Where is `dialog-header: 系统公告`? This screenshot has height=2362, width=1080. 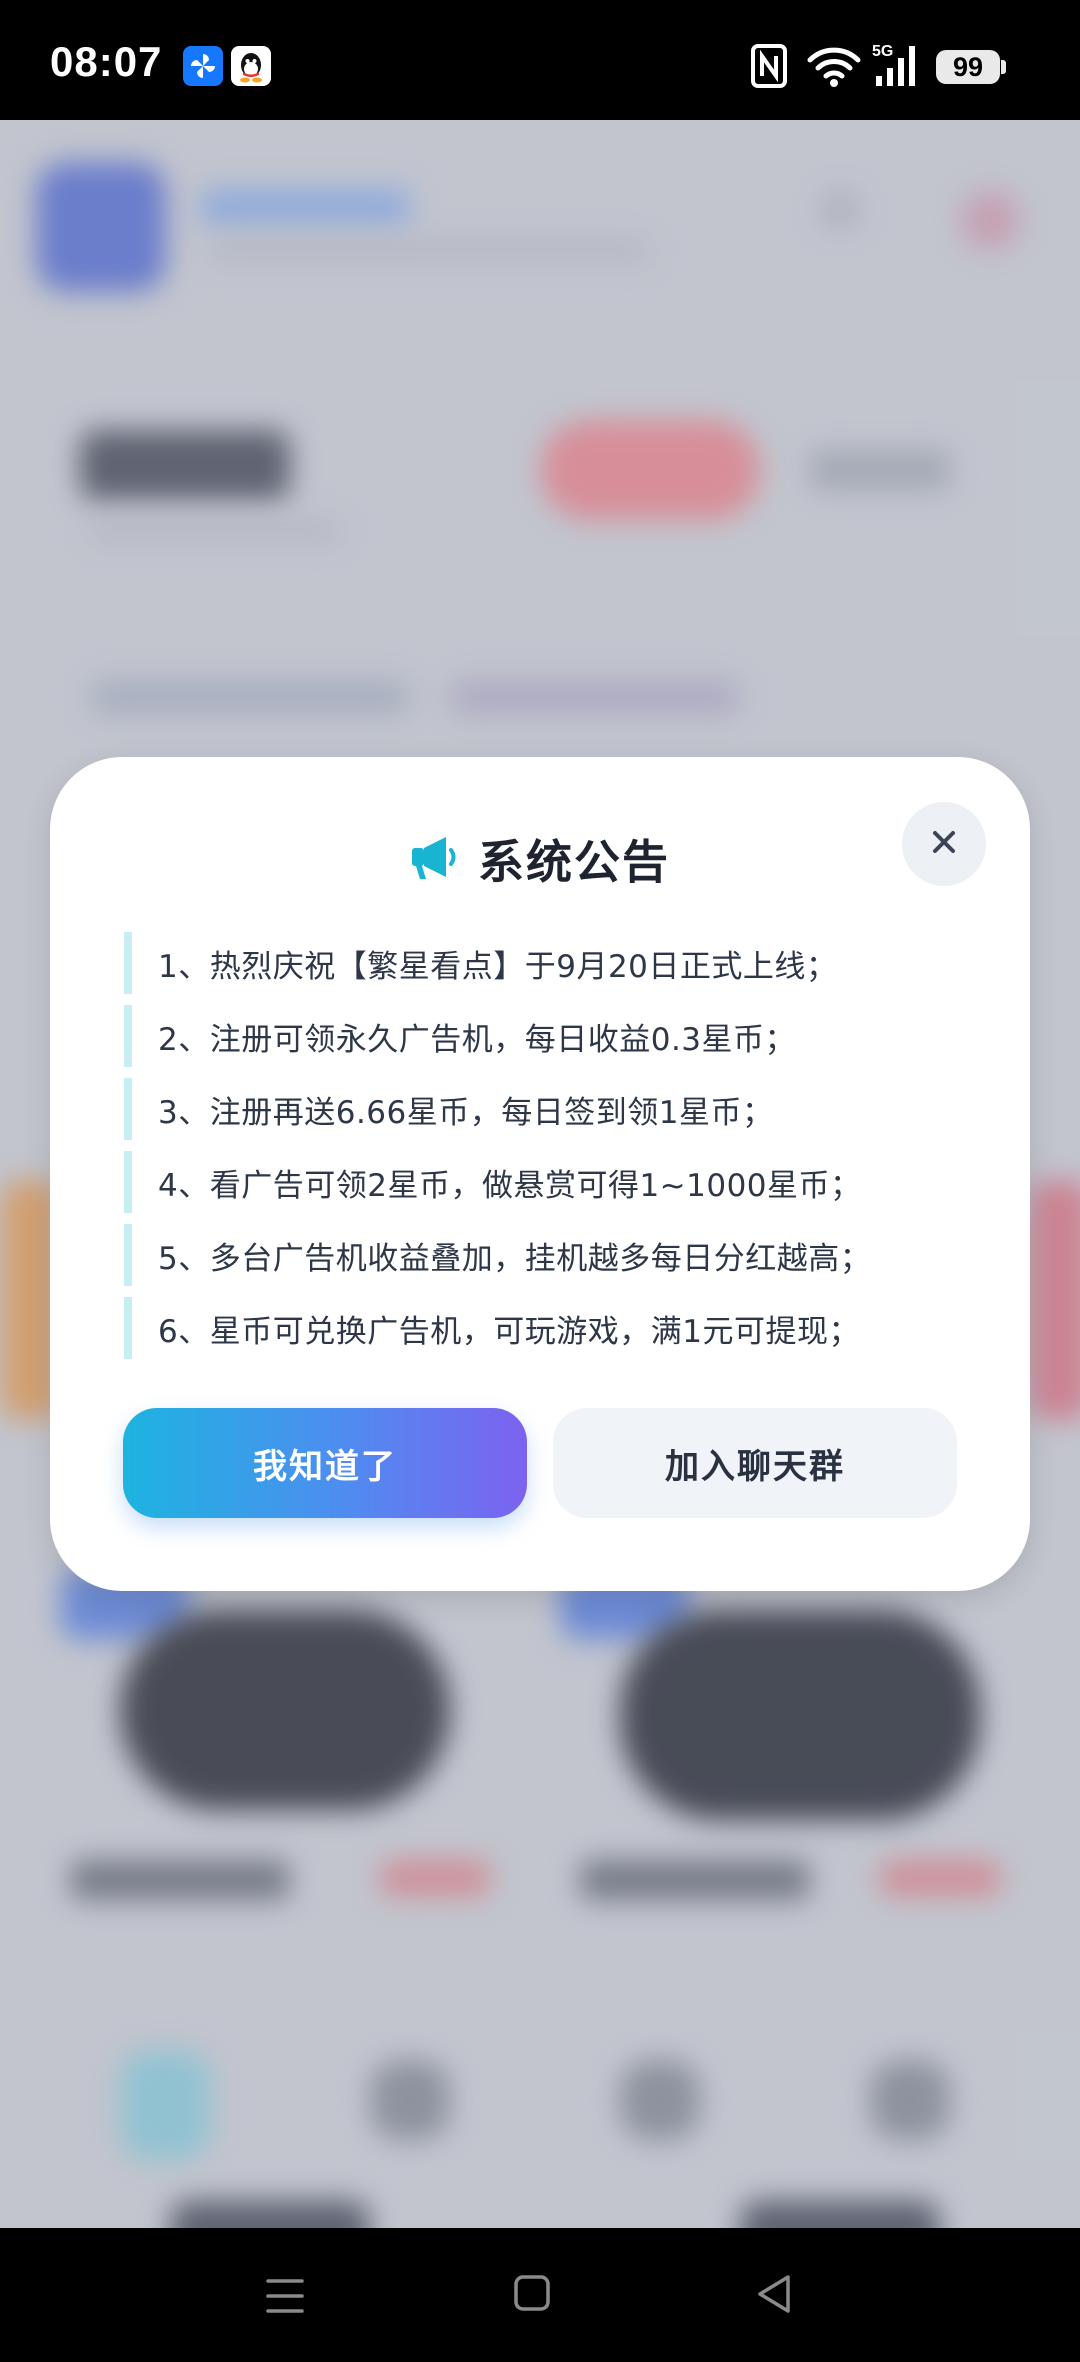 dialog-header: 系统公告 is located at coordinates (540, 859).